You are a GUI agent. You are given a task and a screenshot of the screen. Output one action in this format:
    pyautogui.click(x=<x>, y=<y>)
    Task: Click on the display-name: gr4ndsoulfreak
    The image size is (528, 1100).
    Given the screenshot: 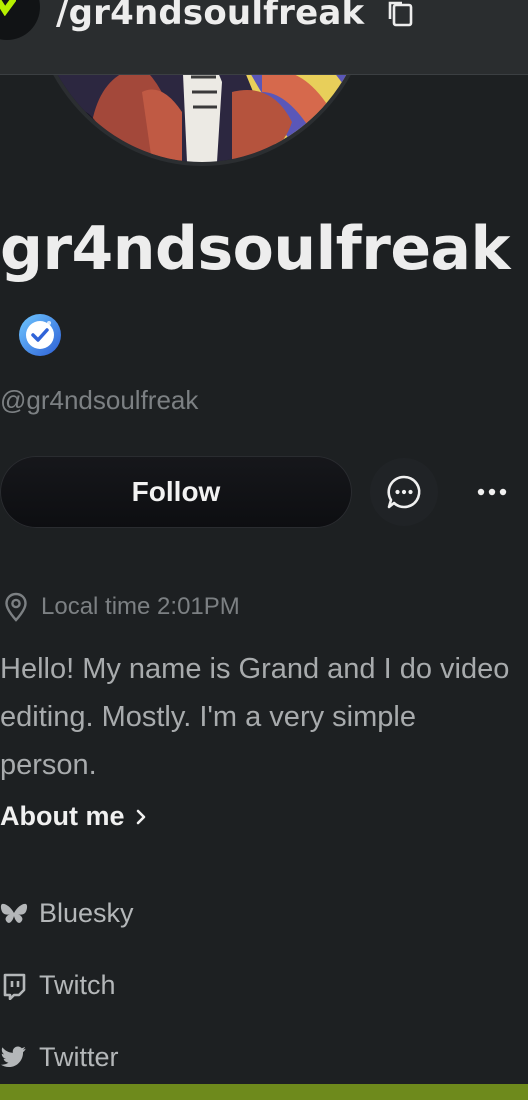 What is the action you would take?
    pyautogui.click(x=255, y=249)
    